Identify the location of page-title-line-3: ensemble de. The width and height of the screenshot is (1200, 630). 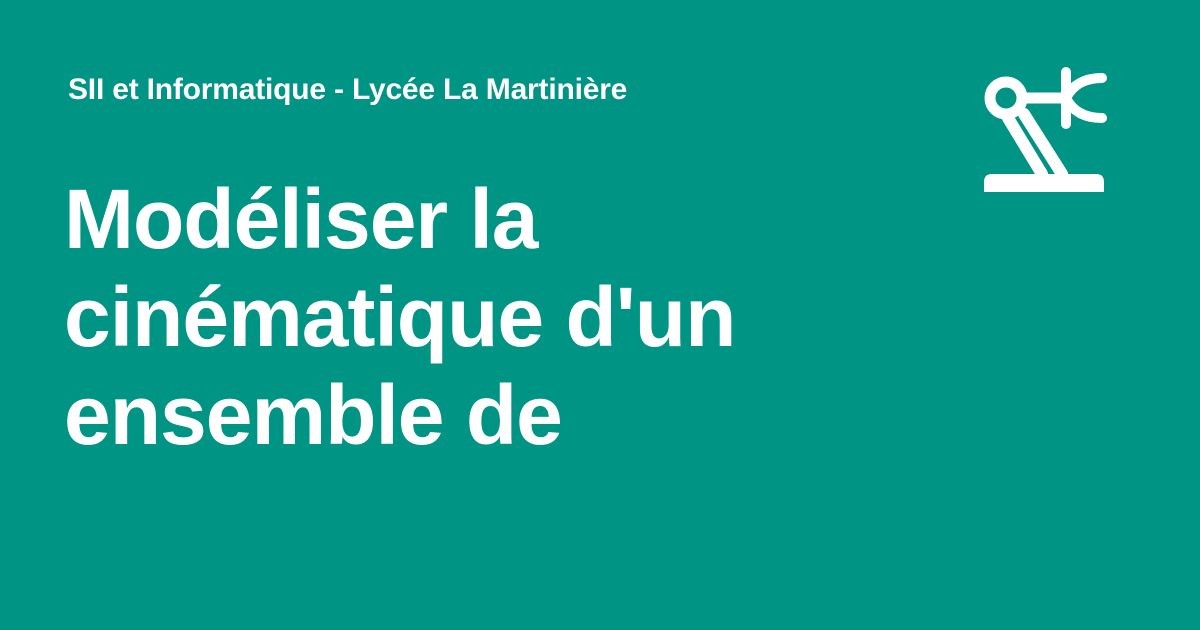
(313, 415).